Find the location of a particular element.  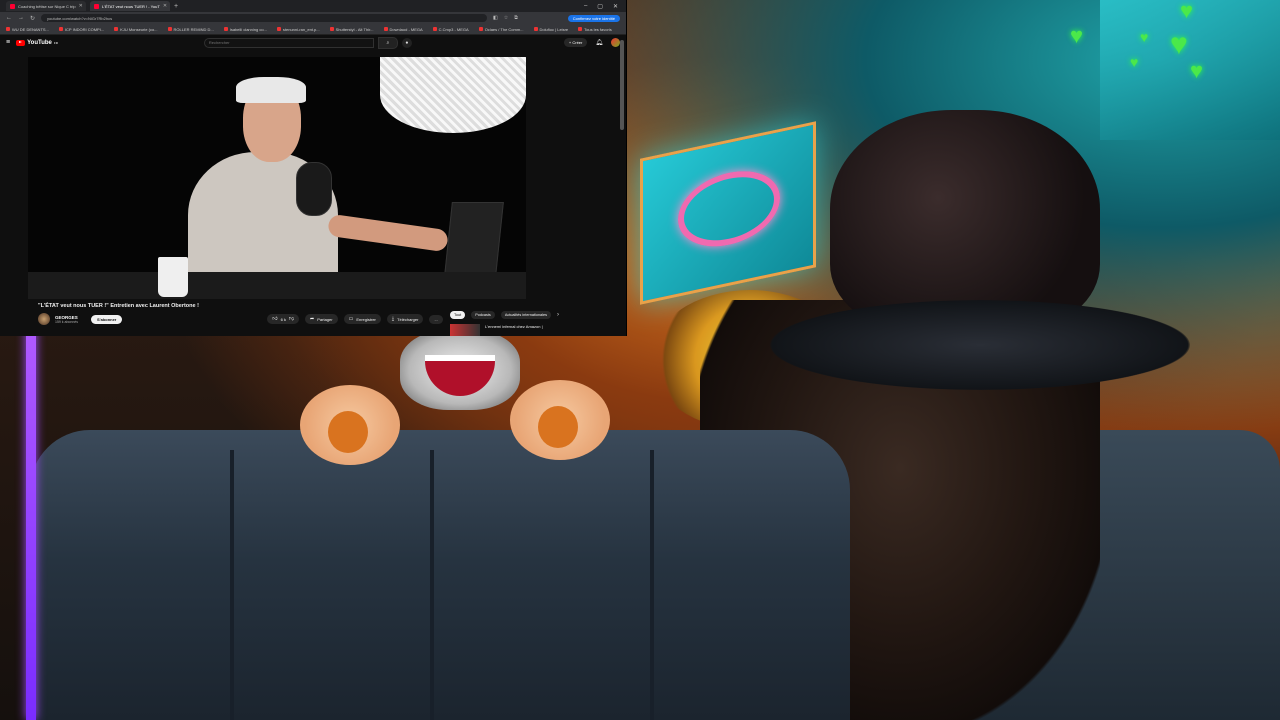

youtube-logo-text: YouTube is located at coordinates (39, 42).